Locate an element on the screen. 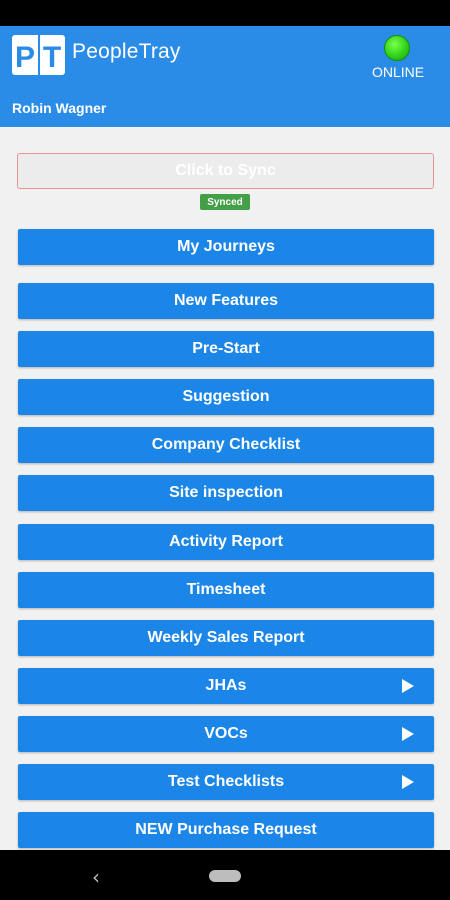 The width and height of the screenshot is (450, 900). menu-button-vocs: VOCs is located at coordinates (226, 734).